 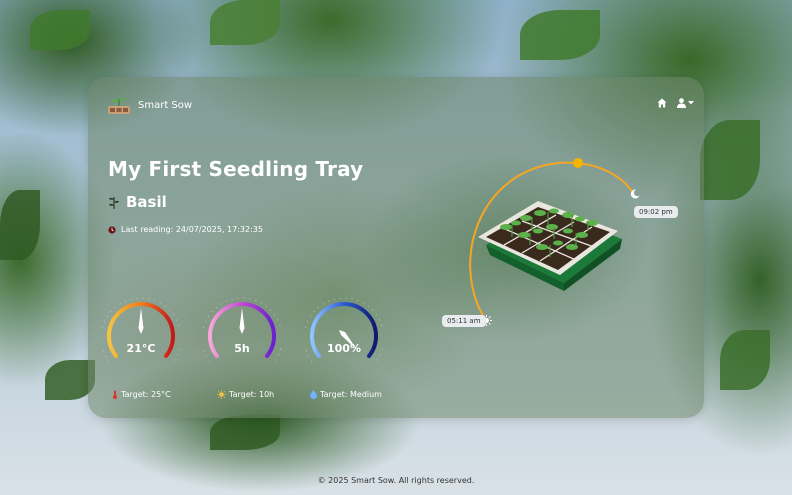 What do you see at coordinates (192, 229) in the screenshot?
I see `last-reading-text: Last reading: 24/07/2025, 17:32:35` at bounding box center [192, 229].